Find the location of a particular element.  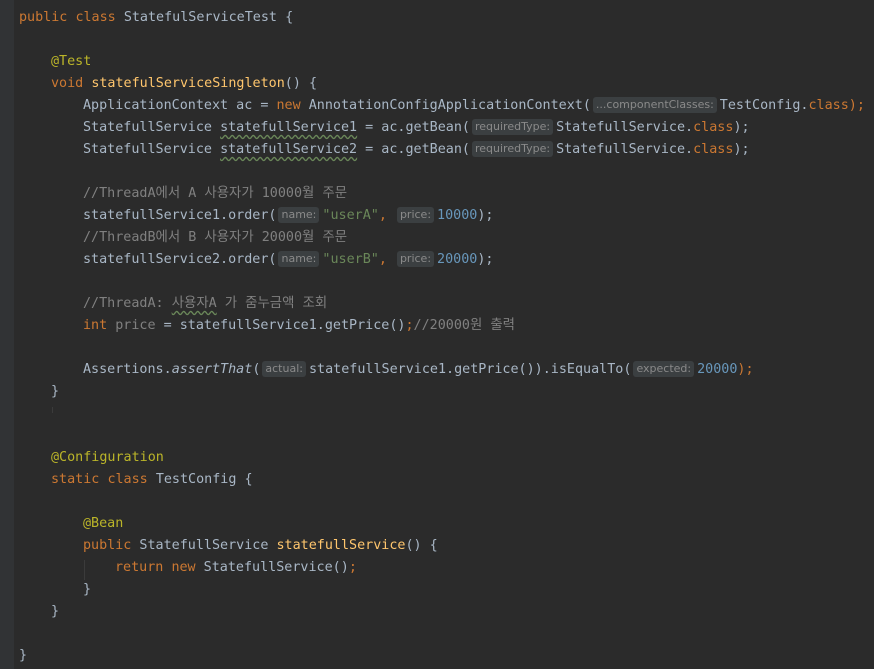

comment-text: //ThreadA에서 A 사용자가 10000월 주문 is located at coordinates (215, 193).